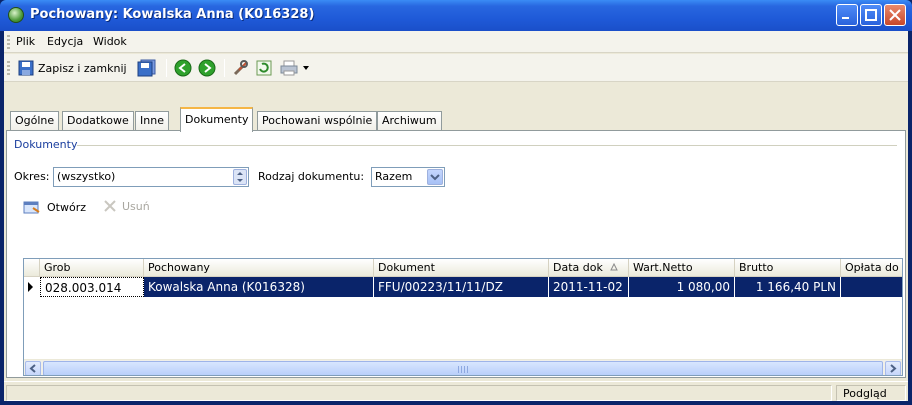 The width and height of the screenshot is (912, 405). Describe the element at coordinates (589, 287) in the screenshot. I see `cell-data: 2011-11-02` at that location.